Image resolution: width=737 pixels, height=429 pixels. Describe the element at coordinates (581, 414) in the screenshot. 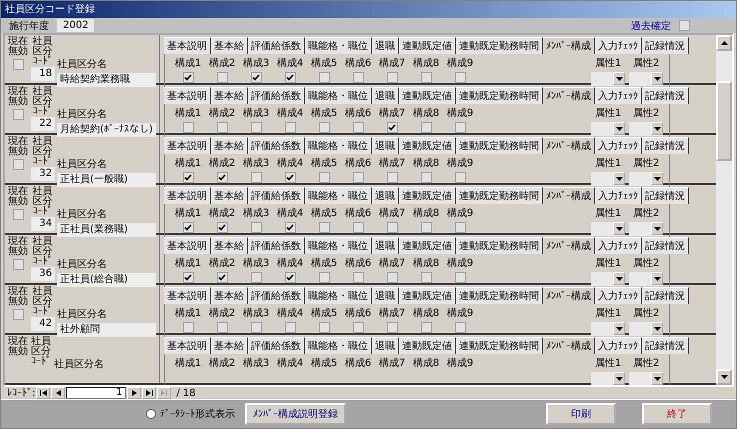

I see `print-button: 印刷` at that location.